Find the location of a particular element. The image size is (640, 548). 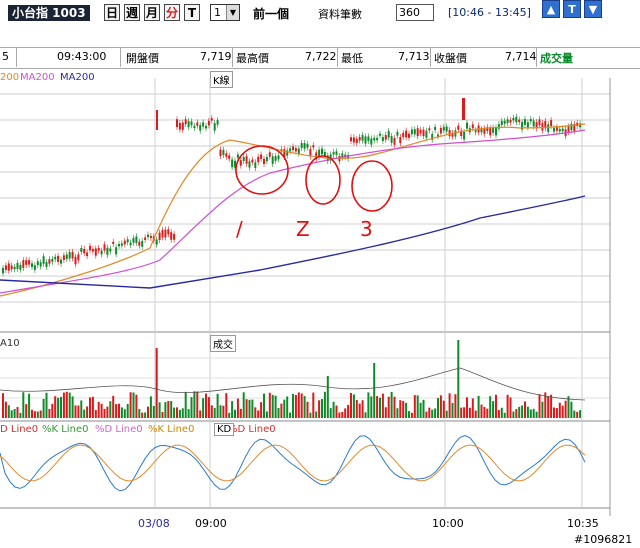

period-minute-button: 分 is located at coordinates (172, 12).